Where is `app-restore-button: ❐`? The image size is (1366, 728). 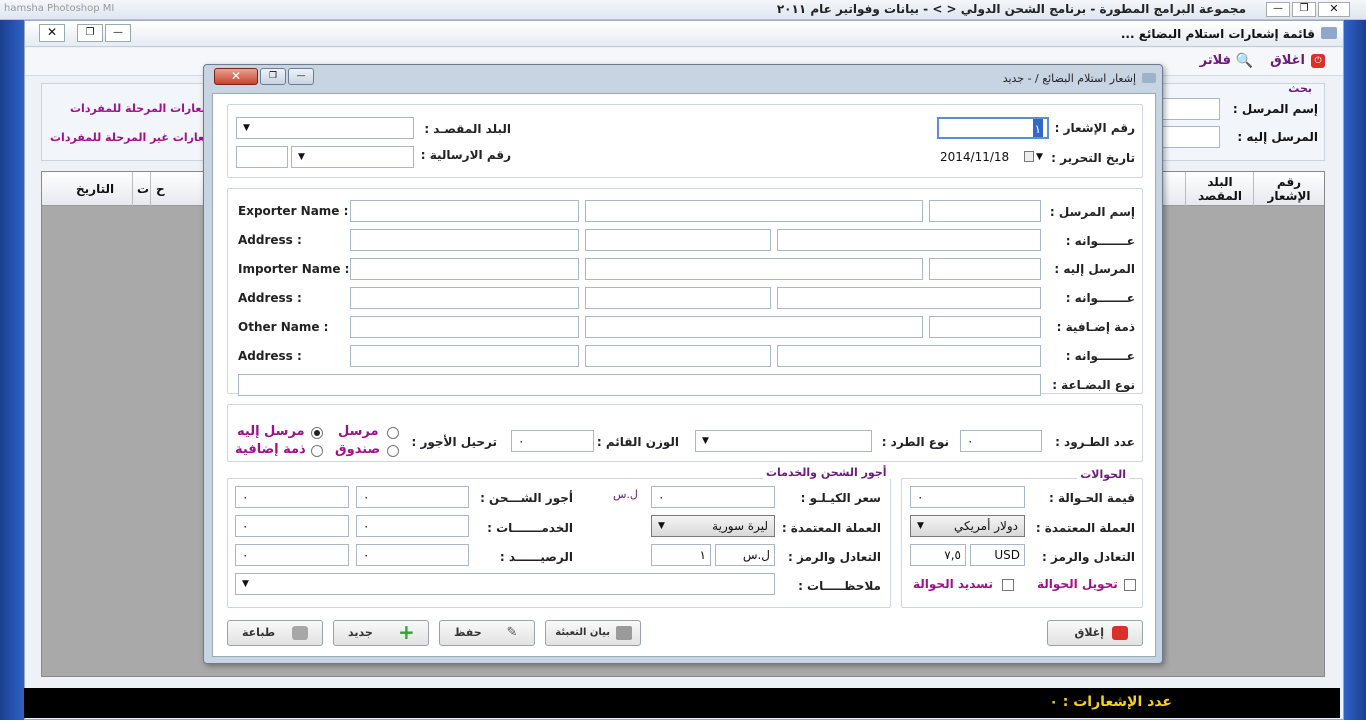 app-restore-button: ❐ is located at coordinates (1304, 9).